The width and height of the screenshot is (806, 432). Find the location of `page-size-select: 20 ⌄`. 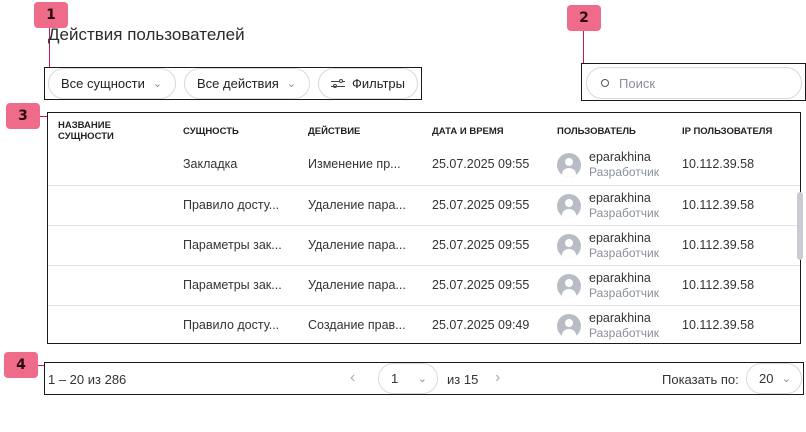

page-size-select: 20 ⌄ is located at coordinates (774, 378).